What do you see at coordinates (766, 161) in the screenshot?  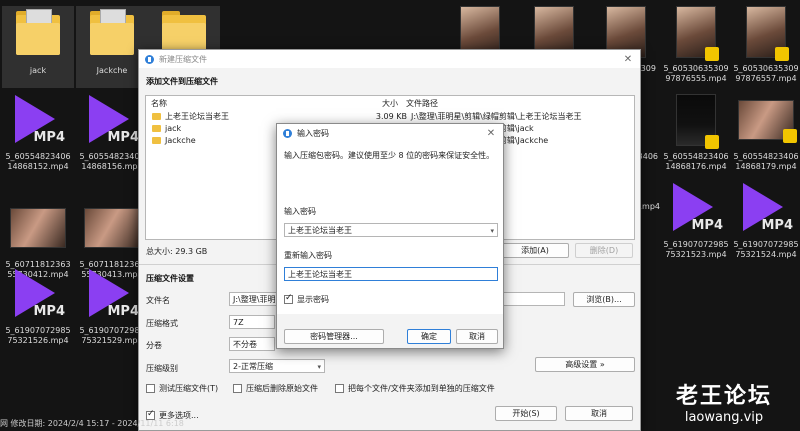 I see `file-caption: 5_60554823406 14868179.mp4` at bounding box center [766, 161].